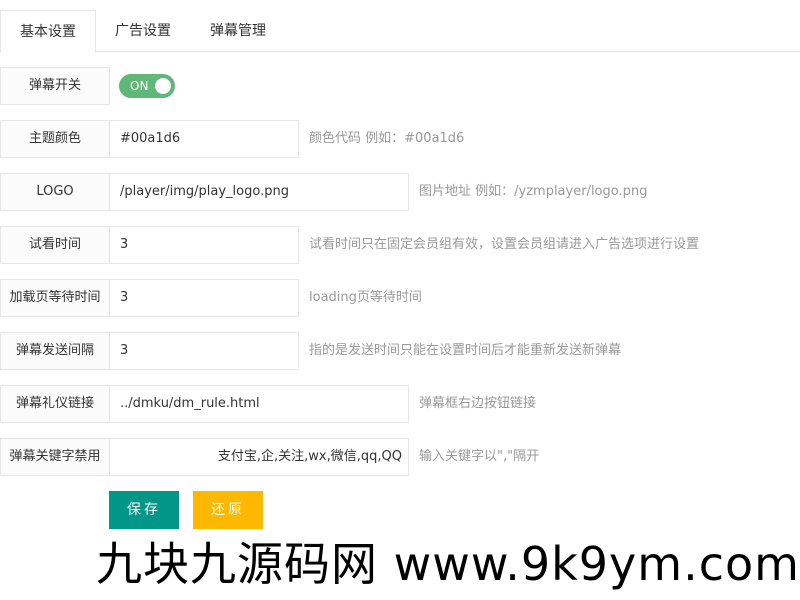 This screenshot has width=800, height=600. I want to click on reset-button: 还原, so click(228, 510).